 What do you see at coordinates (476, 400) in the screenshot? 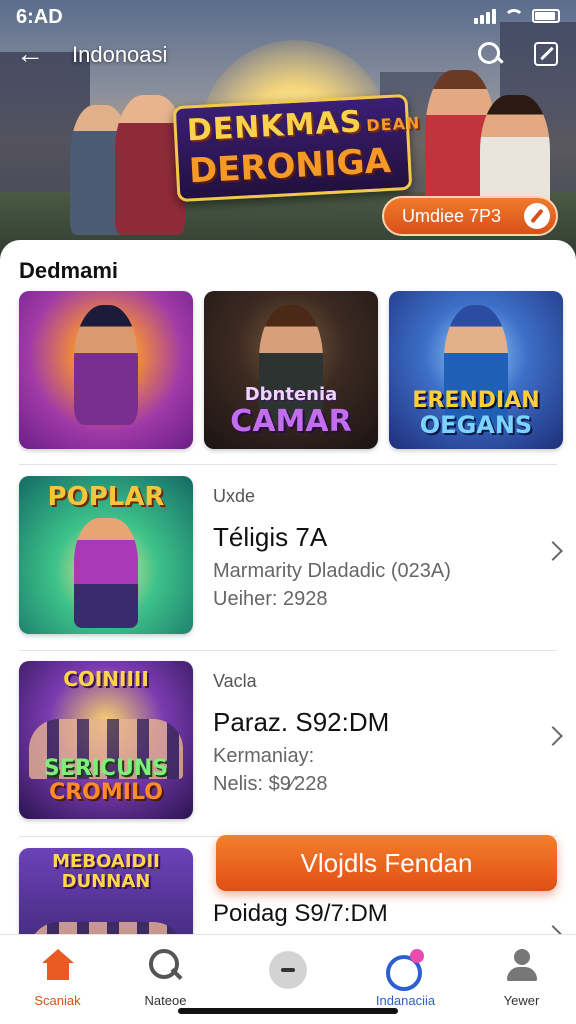
I see `card-logo-line1: ERENDIAN` at bounding box center [476, 400].